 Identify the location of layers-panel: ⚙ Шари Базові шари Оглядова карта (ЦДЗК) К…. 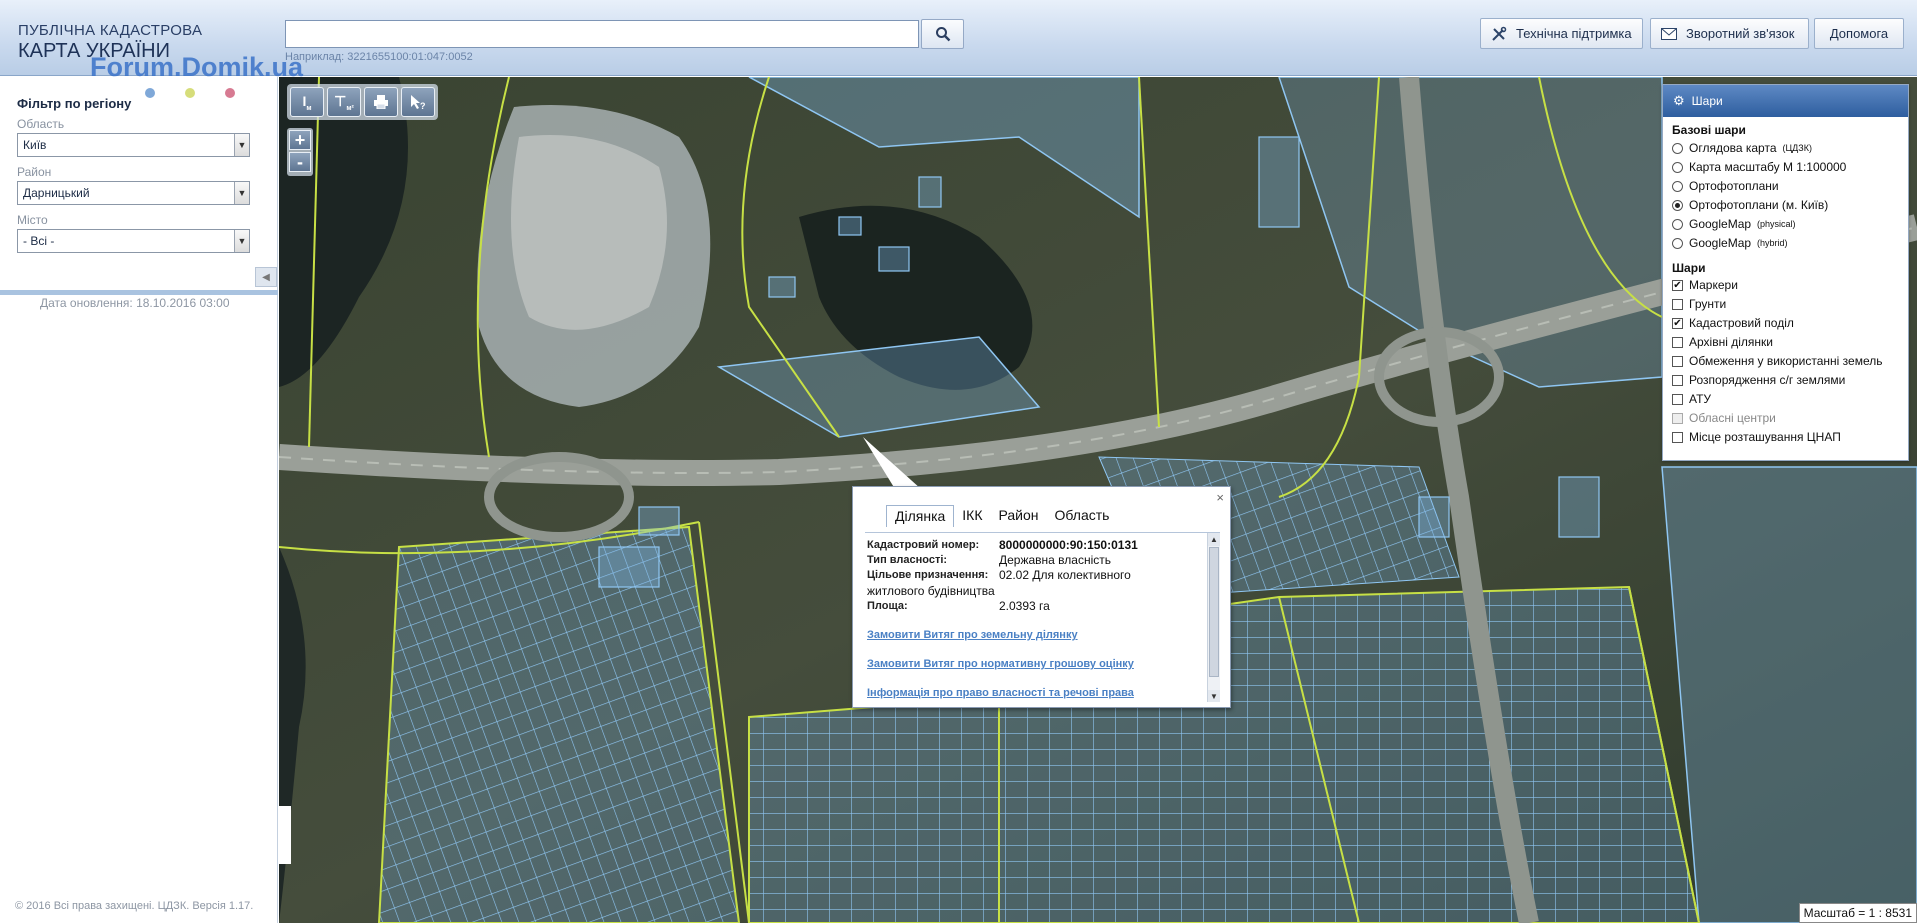
(1785, 272).